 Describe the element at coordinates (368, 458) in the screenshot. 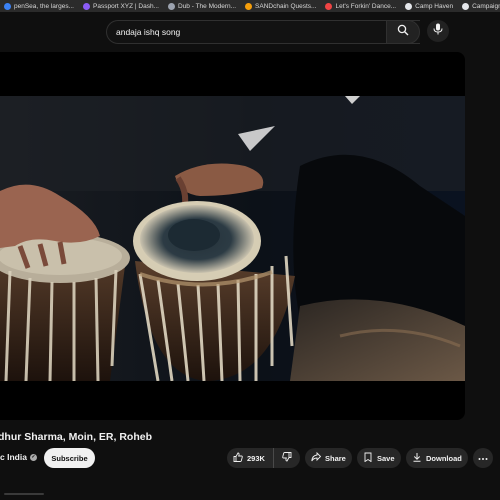

I see `save-playlist-icon` at that location.